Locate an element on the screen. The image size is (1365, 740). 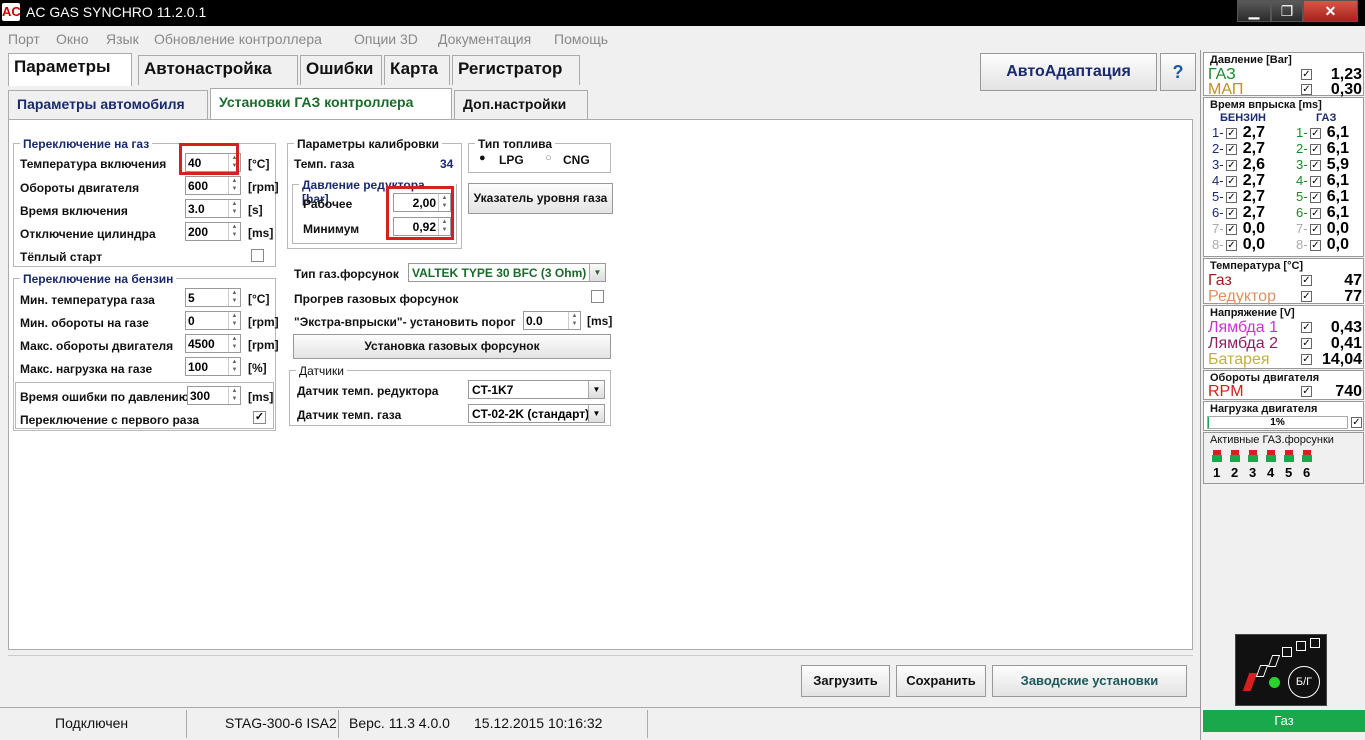
maximize-button: ❐ is located at coordinates (1287, 11).